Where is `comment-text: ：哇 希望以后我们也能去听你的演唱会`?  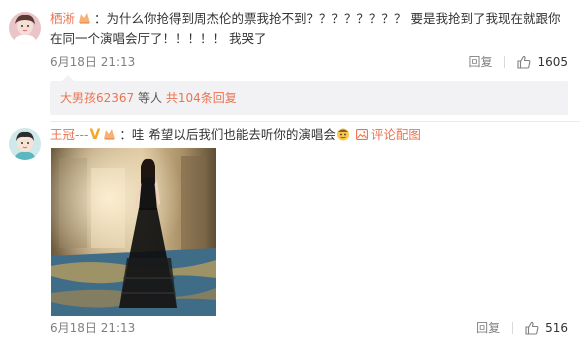 comment-text: ：哇 希望以后我们也能去听你的演唱会 is located at coordinates (227, 134).